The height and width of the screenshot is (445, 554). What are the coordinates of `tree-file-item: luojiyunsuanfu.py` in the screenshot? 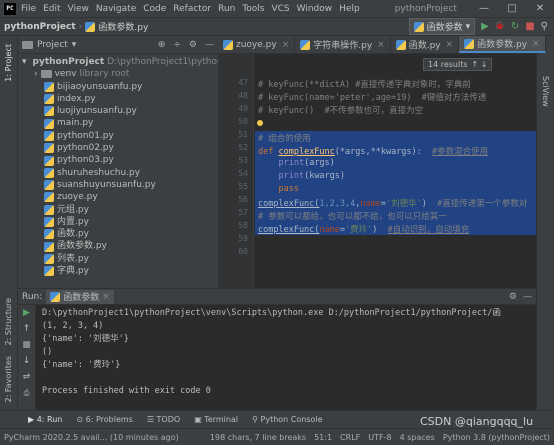 It's located at (118, 111).